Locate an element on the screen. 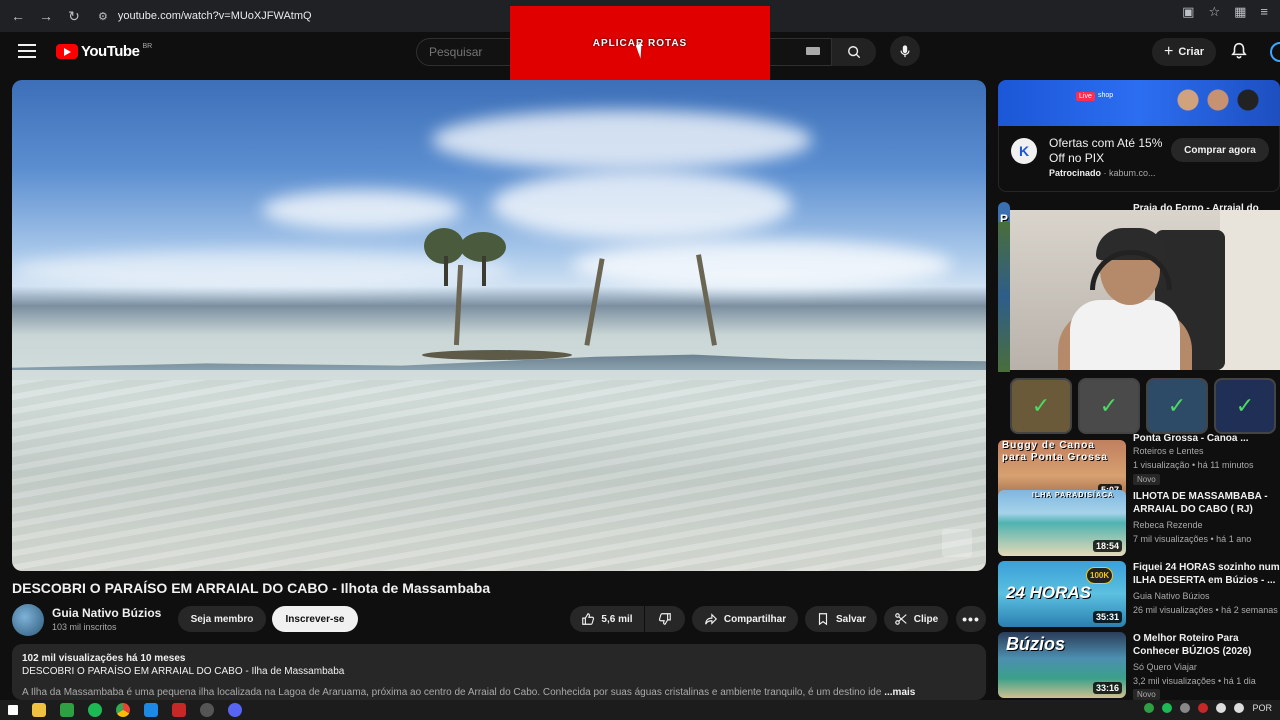 Image resolution: width=1280 pixels, height=720 pixels. obs-icon is located at coordinates (207, 710).